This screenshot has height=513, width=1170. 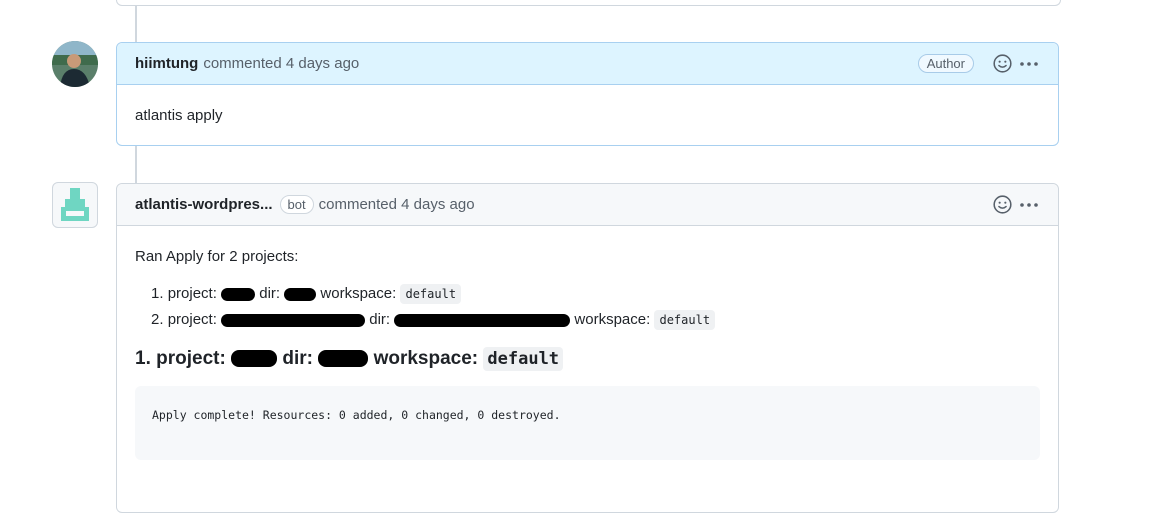 What do you see at coordinates (945, 63) in the screenshot?
I see `author-badge: Author` at bounding box center [945, 63].